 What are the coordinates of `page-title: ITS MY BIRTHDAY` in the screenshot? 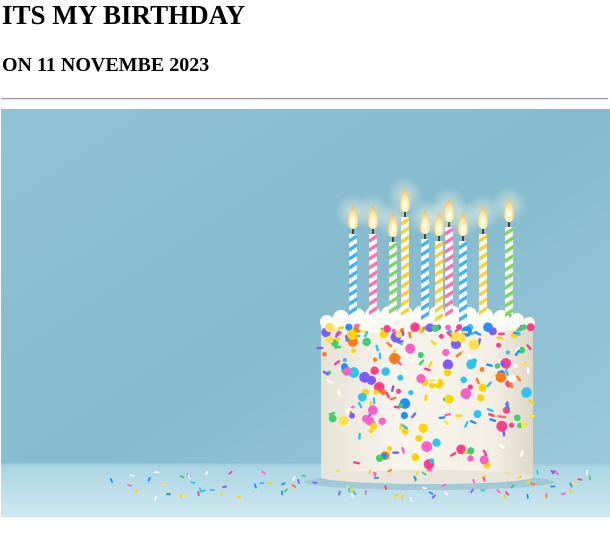 It's located at (124, 15).